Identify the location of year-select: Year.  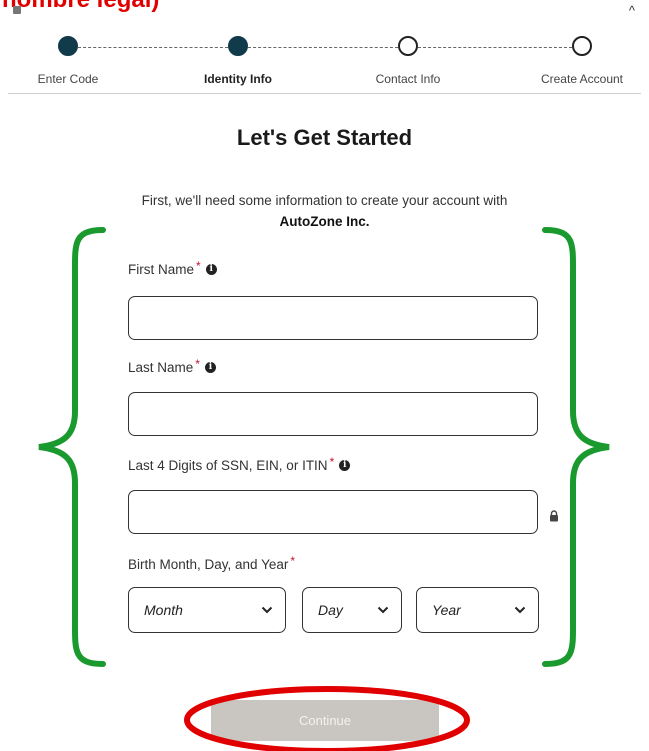
(477, 610).